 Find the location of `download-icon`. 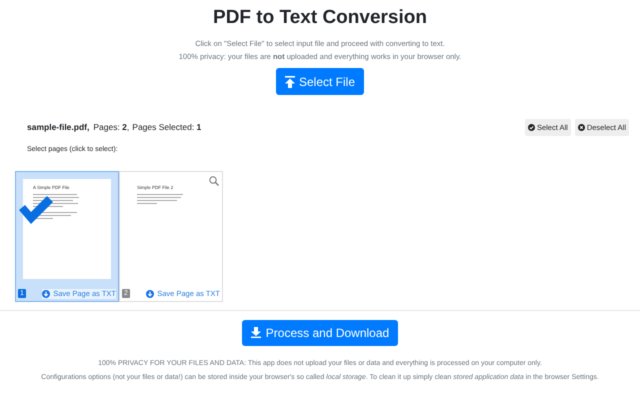

download-icon is located at coordinates (255, 332).